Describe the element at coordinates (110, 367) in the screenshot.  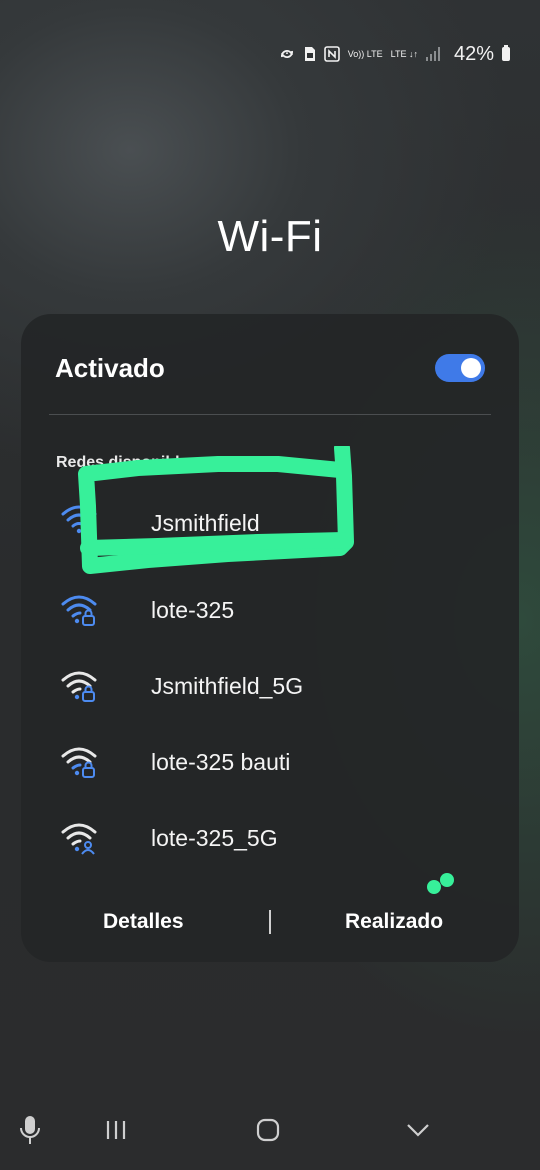
I see `wifi-toggle-label: Activado` at that location.